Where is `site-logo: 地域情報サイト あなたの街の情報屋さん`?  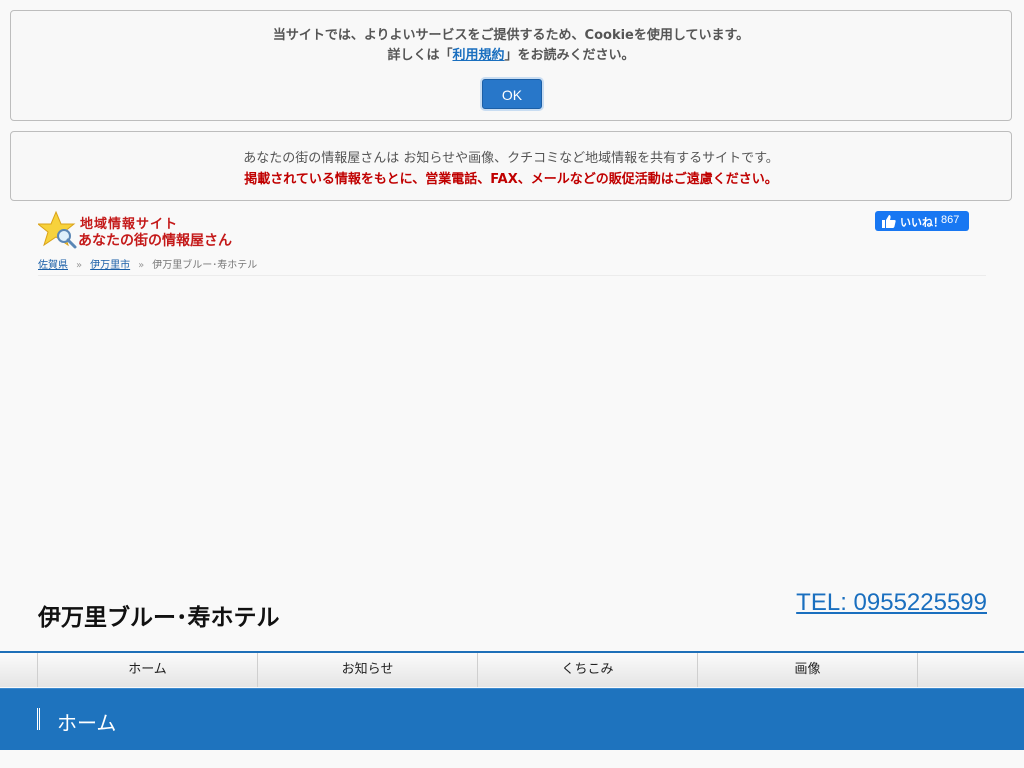 site-logo: 地域情報サイト あなたの街の情報屋さん is located at coordinates (143, 230).